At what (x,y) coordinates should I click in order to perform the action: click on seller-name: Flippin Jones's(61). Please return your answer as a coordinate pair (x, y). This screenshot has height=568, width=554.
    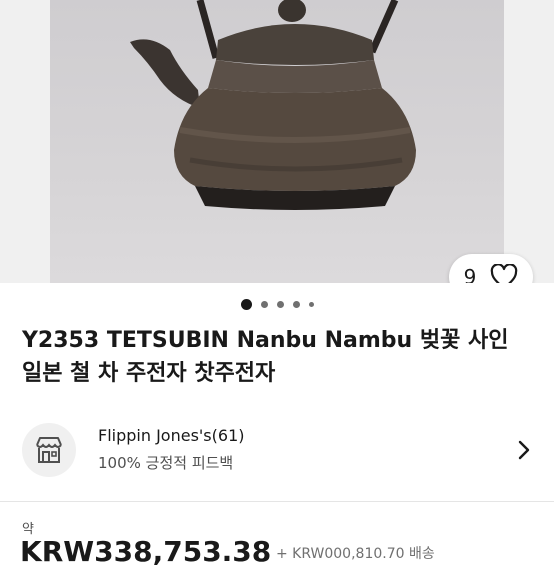
    Looking at the image, I should click on (171, 435).